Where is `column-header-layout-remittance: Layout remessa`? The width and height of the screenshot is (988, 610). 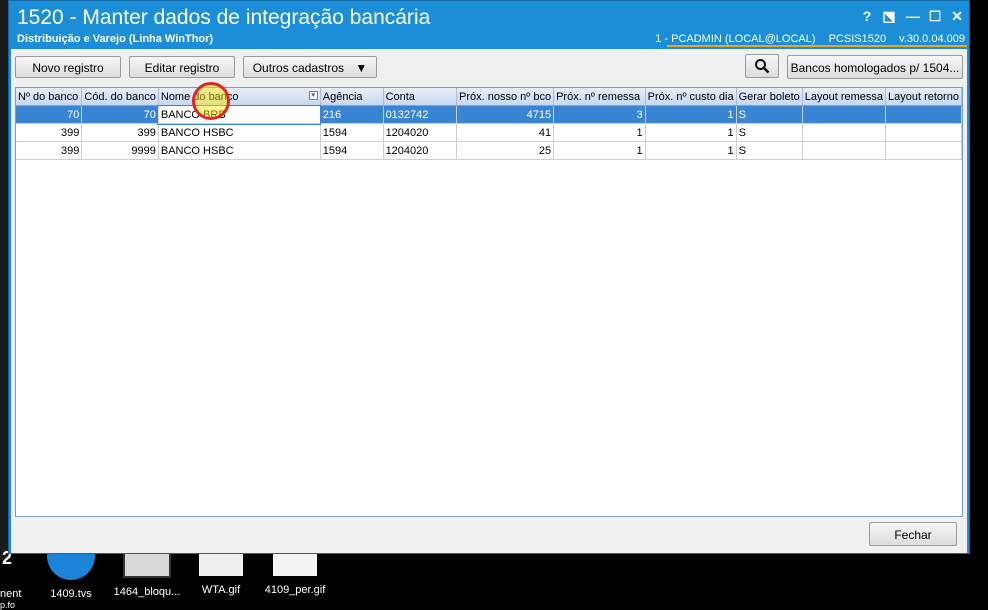 column-header-layout-remittance: Layout remessa is located at coordinates (844, 97).